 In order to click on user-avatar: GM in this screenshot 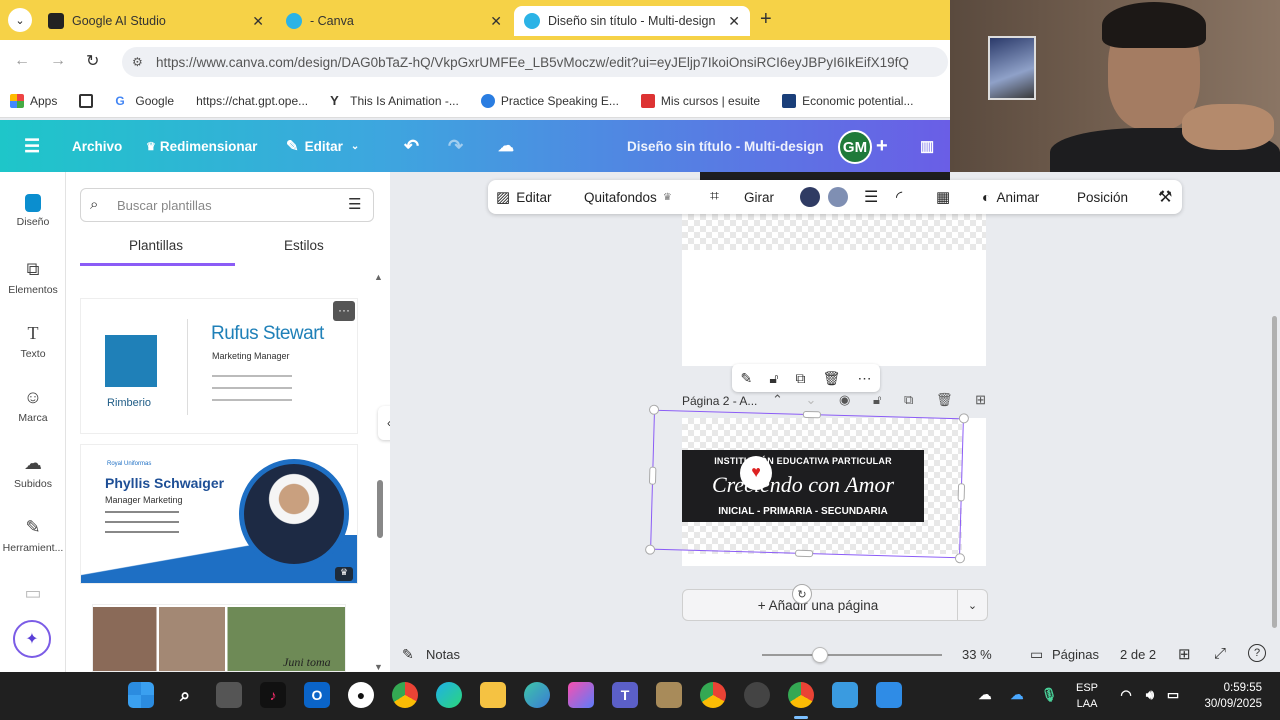, I will do `click(855, 147)`.